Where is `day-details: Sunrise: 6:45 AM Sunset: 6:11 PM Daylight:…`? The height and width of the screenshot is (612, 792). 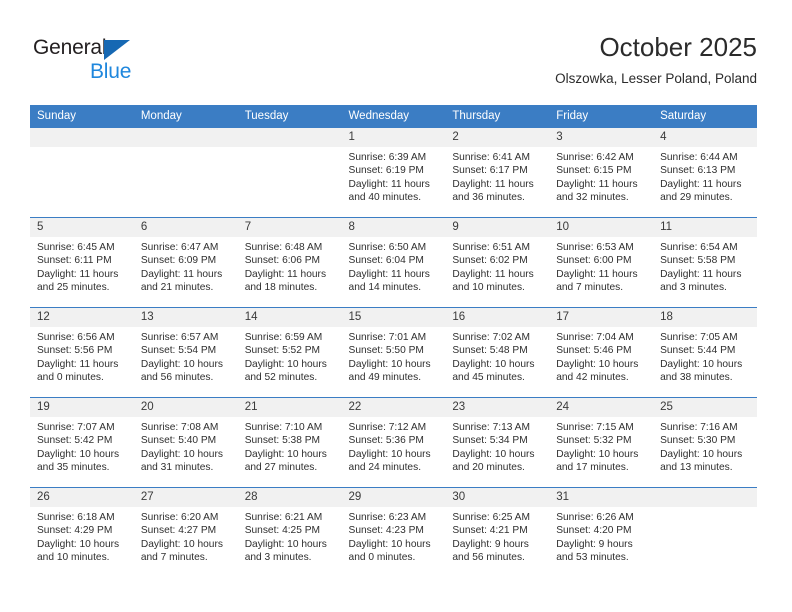
day-details: Sunrise: 6:45 AM Sunset: 6:11 PM Daylight:… is located at coordinates (82, 272).